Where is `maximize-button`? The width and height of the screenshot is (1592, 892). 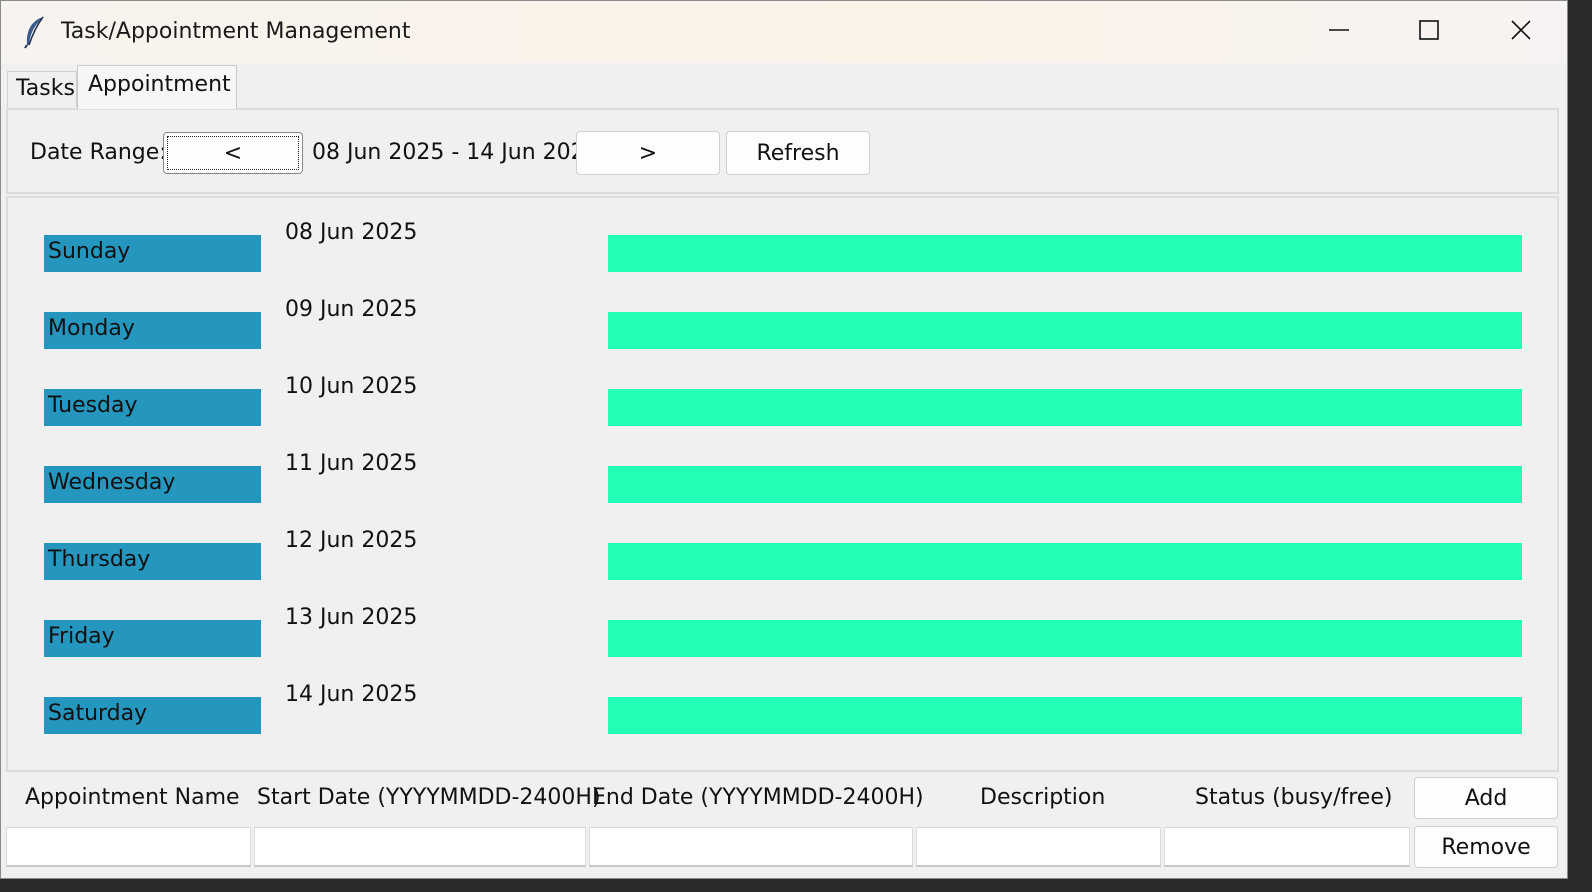 maximize-button is located at coordinates (1429, 32).